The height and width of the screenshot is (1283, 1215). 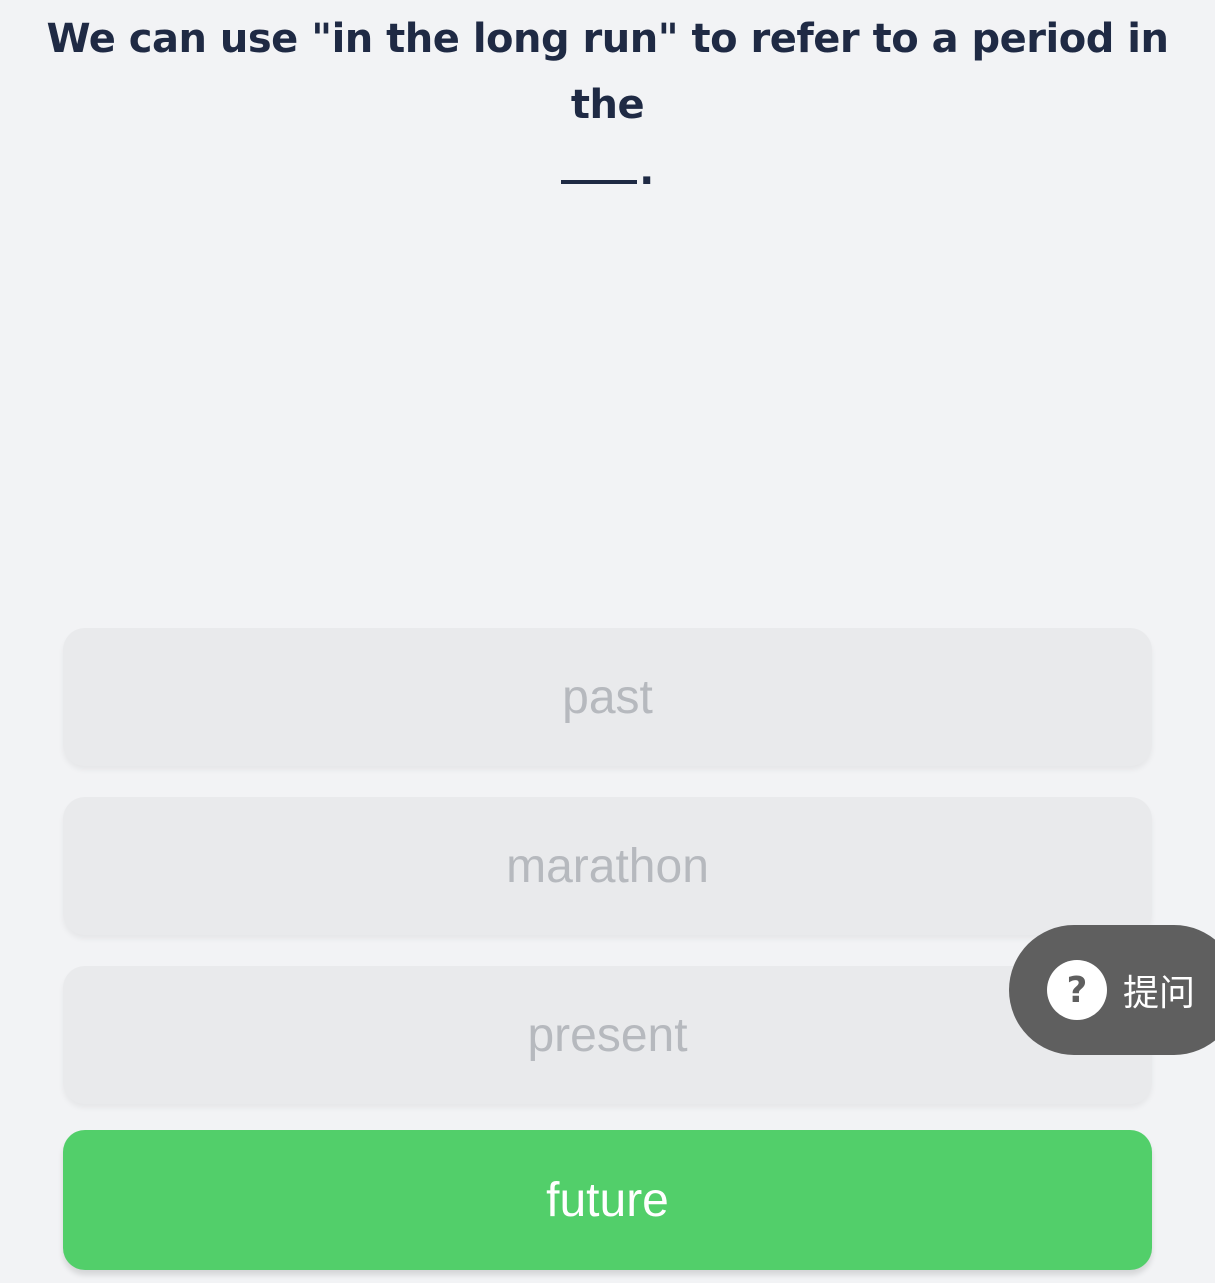 I want to click on option-label: past, so click(x=607, y=697).